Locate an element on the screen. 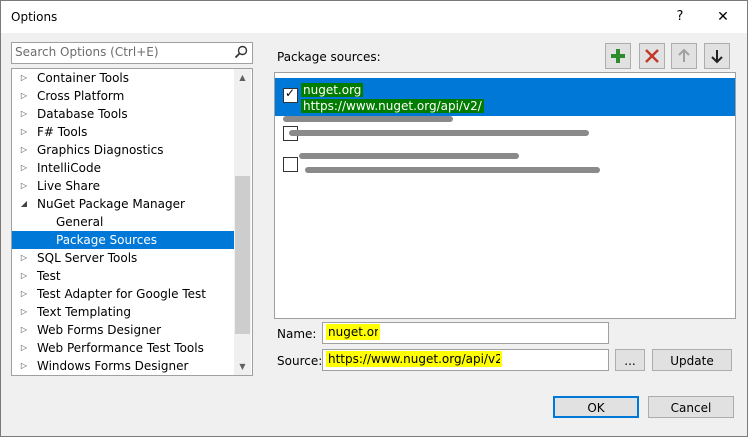 This screenshot has width=748, height=437. tree-item-label: IntelliCode is located at coordinates (69, 168).